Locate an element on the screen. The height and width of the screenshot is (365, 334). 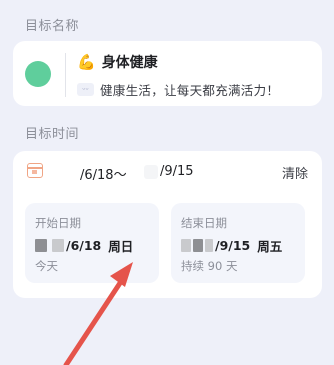
start-date-value: /6/18 is located at coordinates (84, 245).